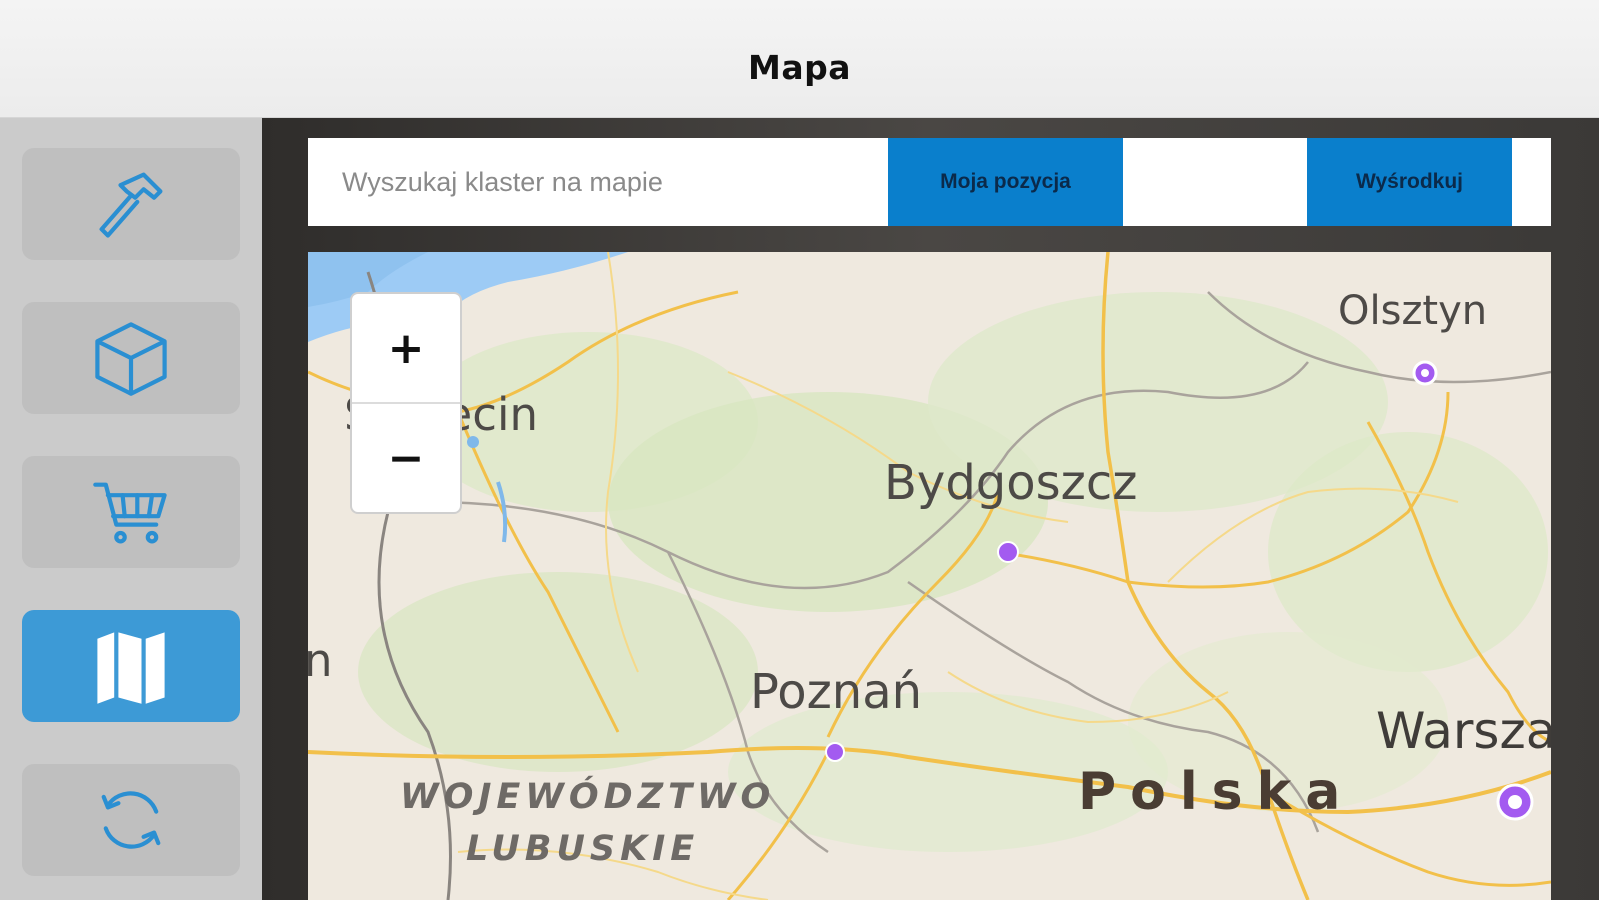 Image resolution: width=1599 pixels, height=900 pixels. I want to click on sidebar, so click(131, 509).